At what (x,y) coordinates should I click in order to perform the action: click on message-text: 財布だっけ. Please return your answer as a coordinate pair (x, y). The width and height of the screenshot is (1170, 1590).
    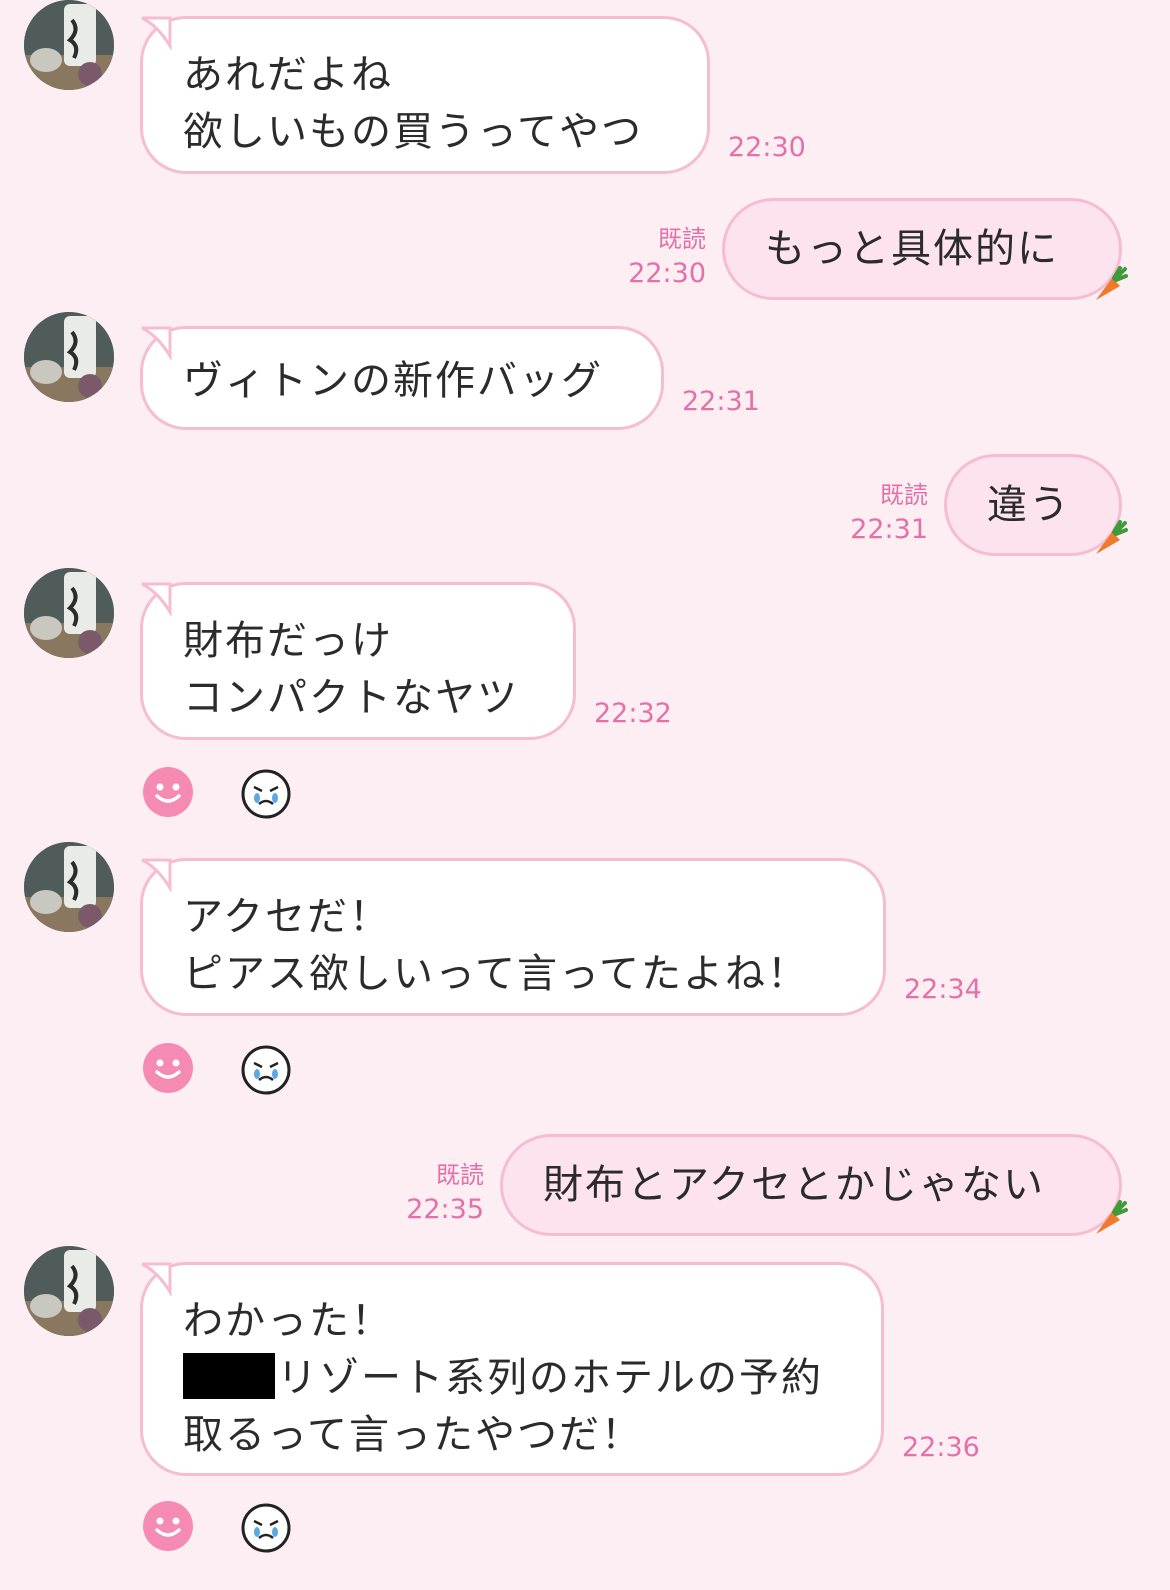
    Looking at the image, I should click on (288, 641).